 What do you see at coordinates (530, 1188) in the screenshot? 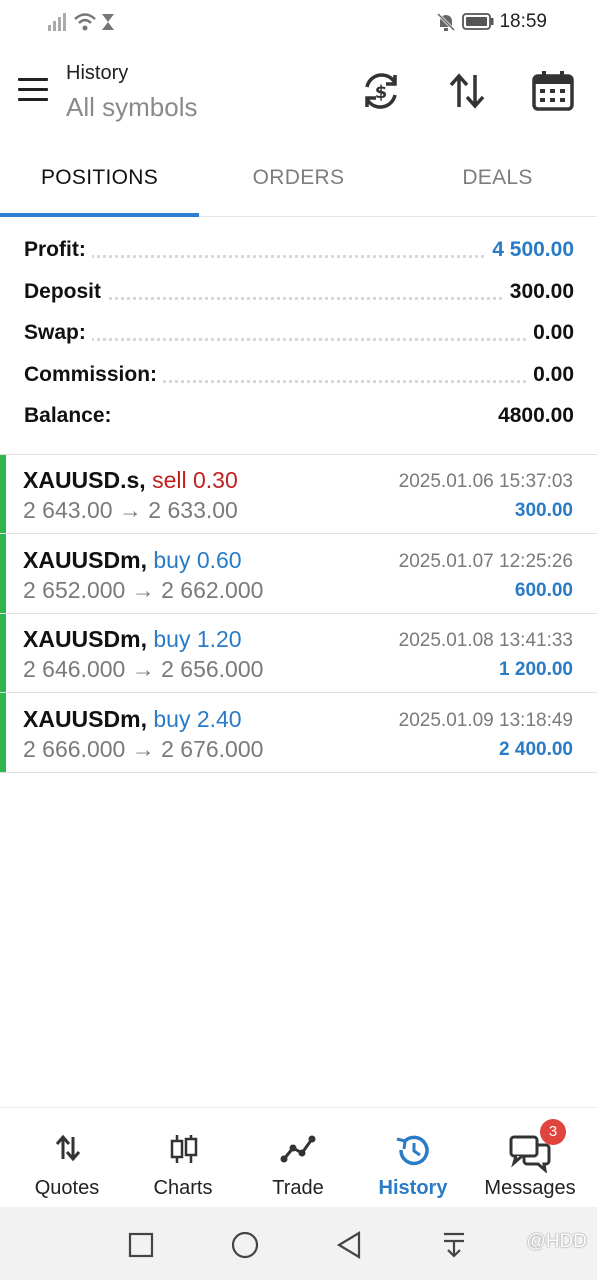
I see `nav-messages-label: Messages` at bounding box center [530, 1188].